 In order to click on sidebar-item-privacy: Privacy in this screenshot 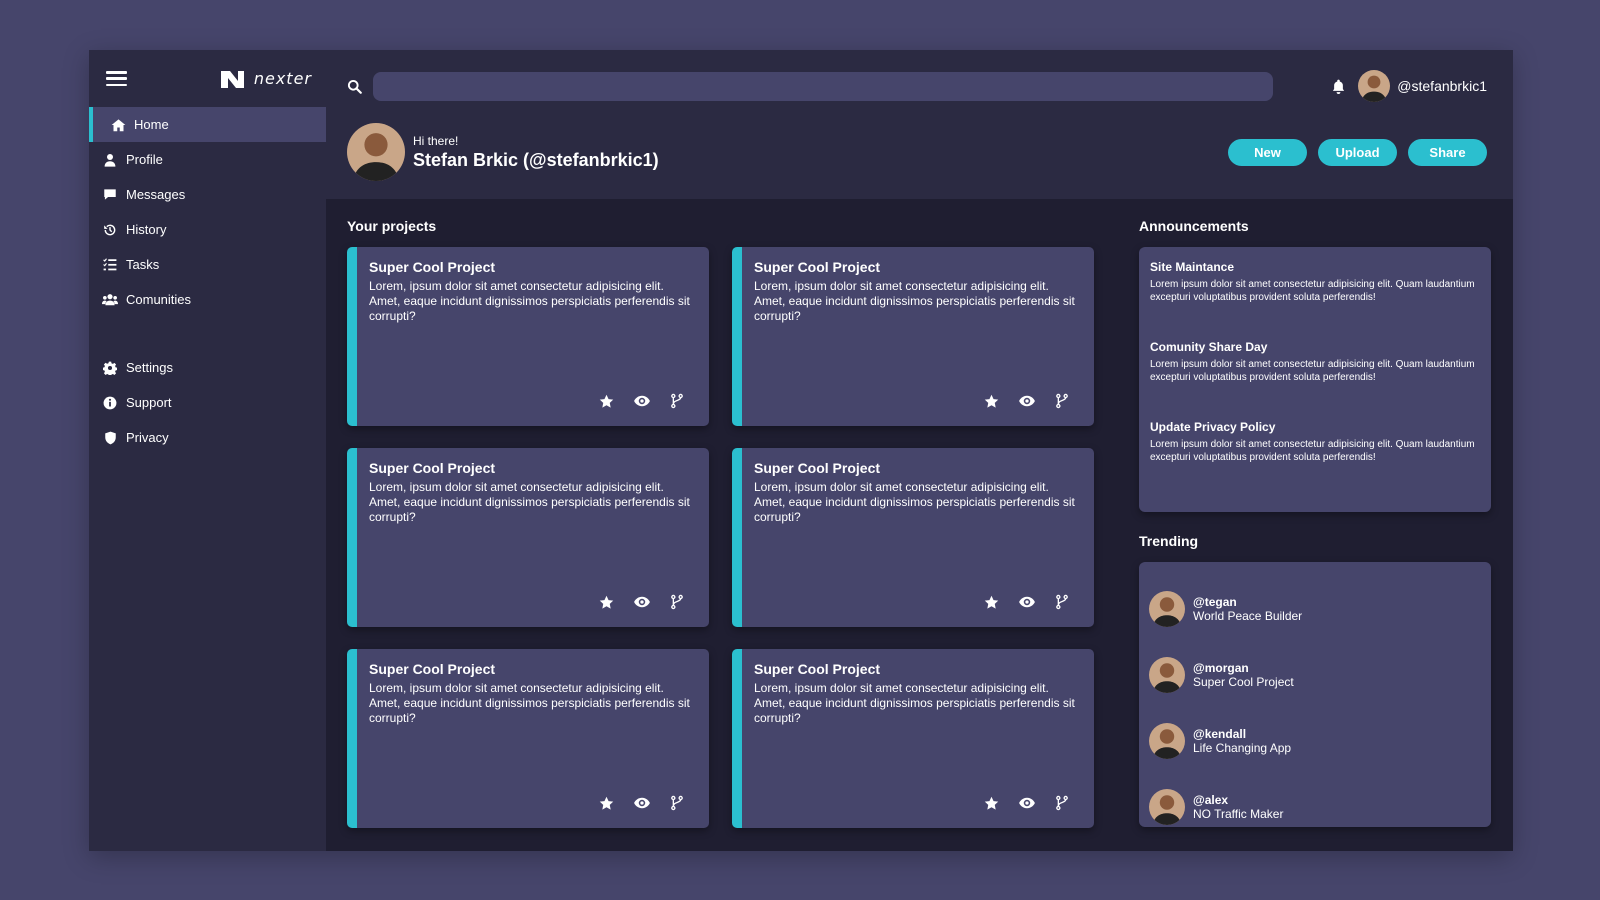, I will do `click(207, 437)`.